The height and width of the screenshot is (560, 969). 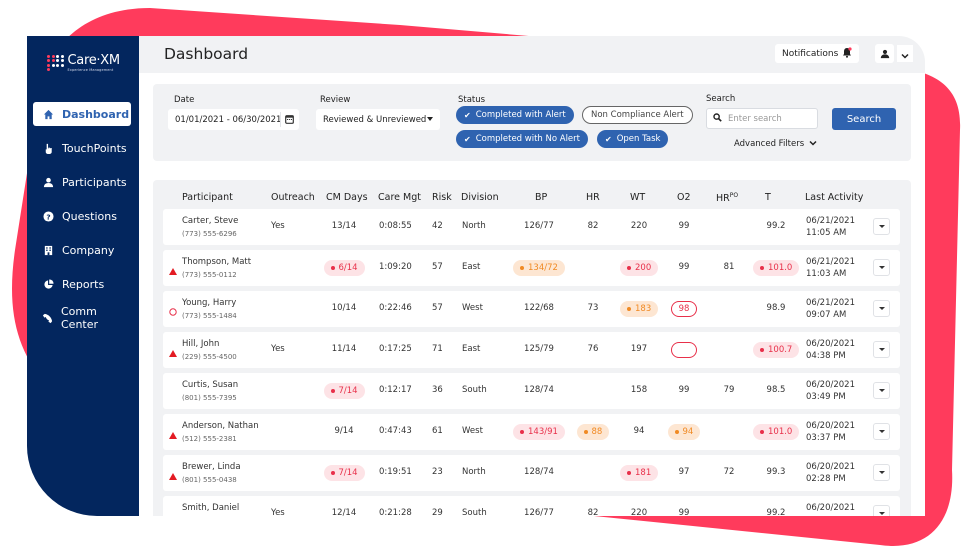 I want to click on column-header-cm-days: CM Days, so click(x=347, y=197).